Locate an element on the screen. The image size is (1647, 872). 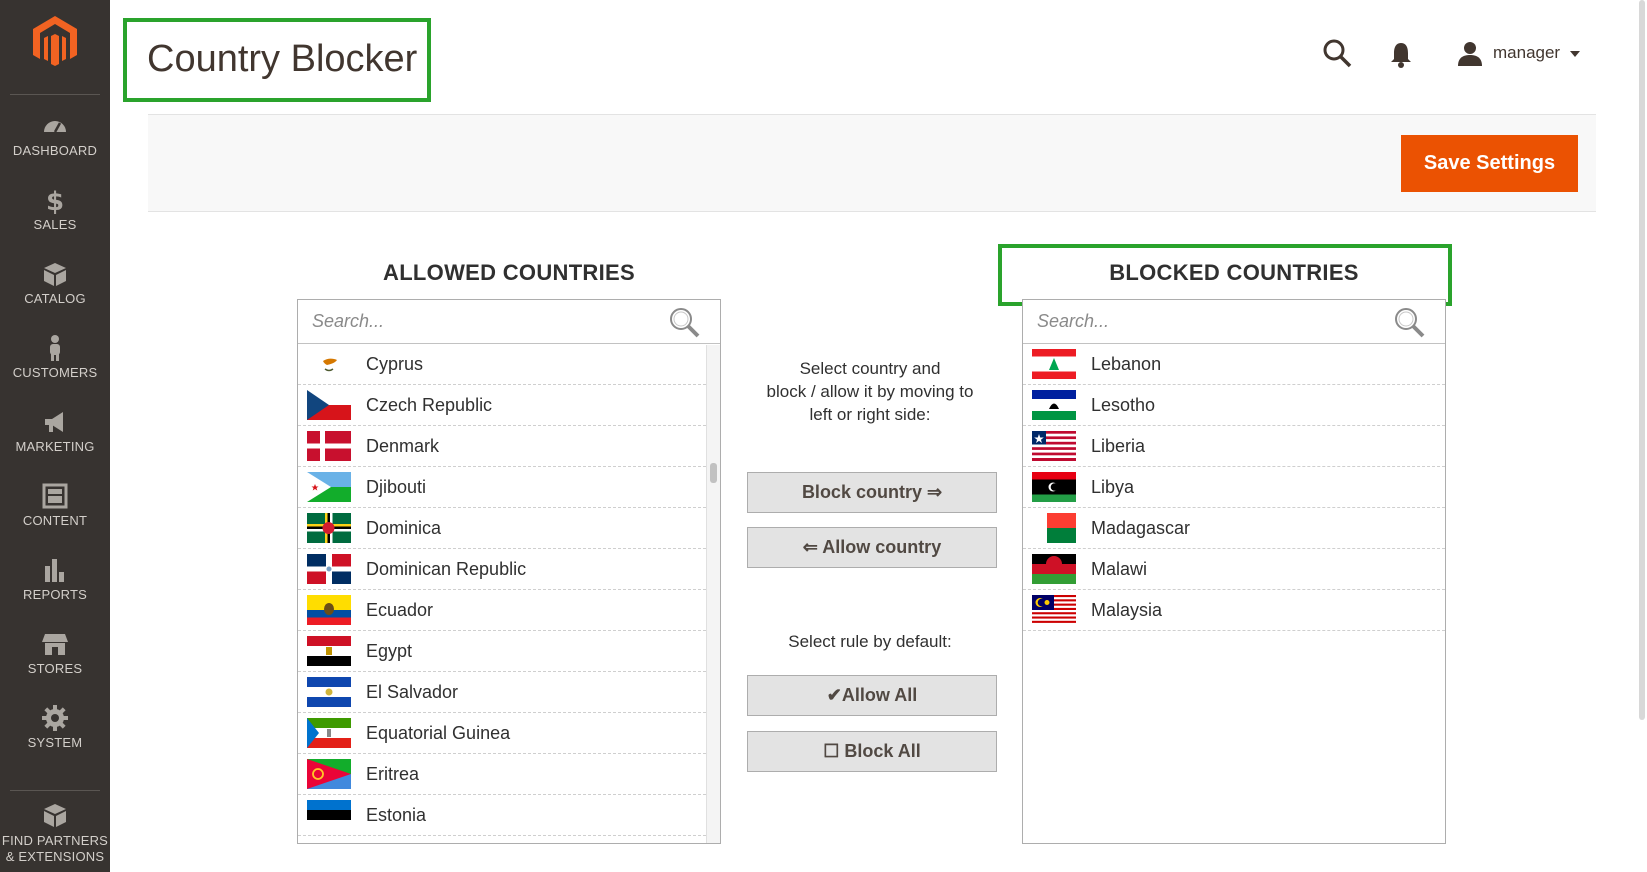
flag-dominican-republic-icon is located at coordinates (329, 569).